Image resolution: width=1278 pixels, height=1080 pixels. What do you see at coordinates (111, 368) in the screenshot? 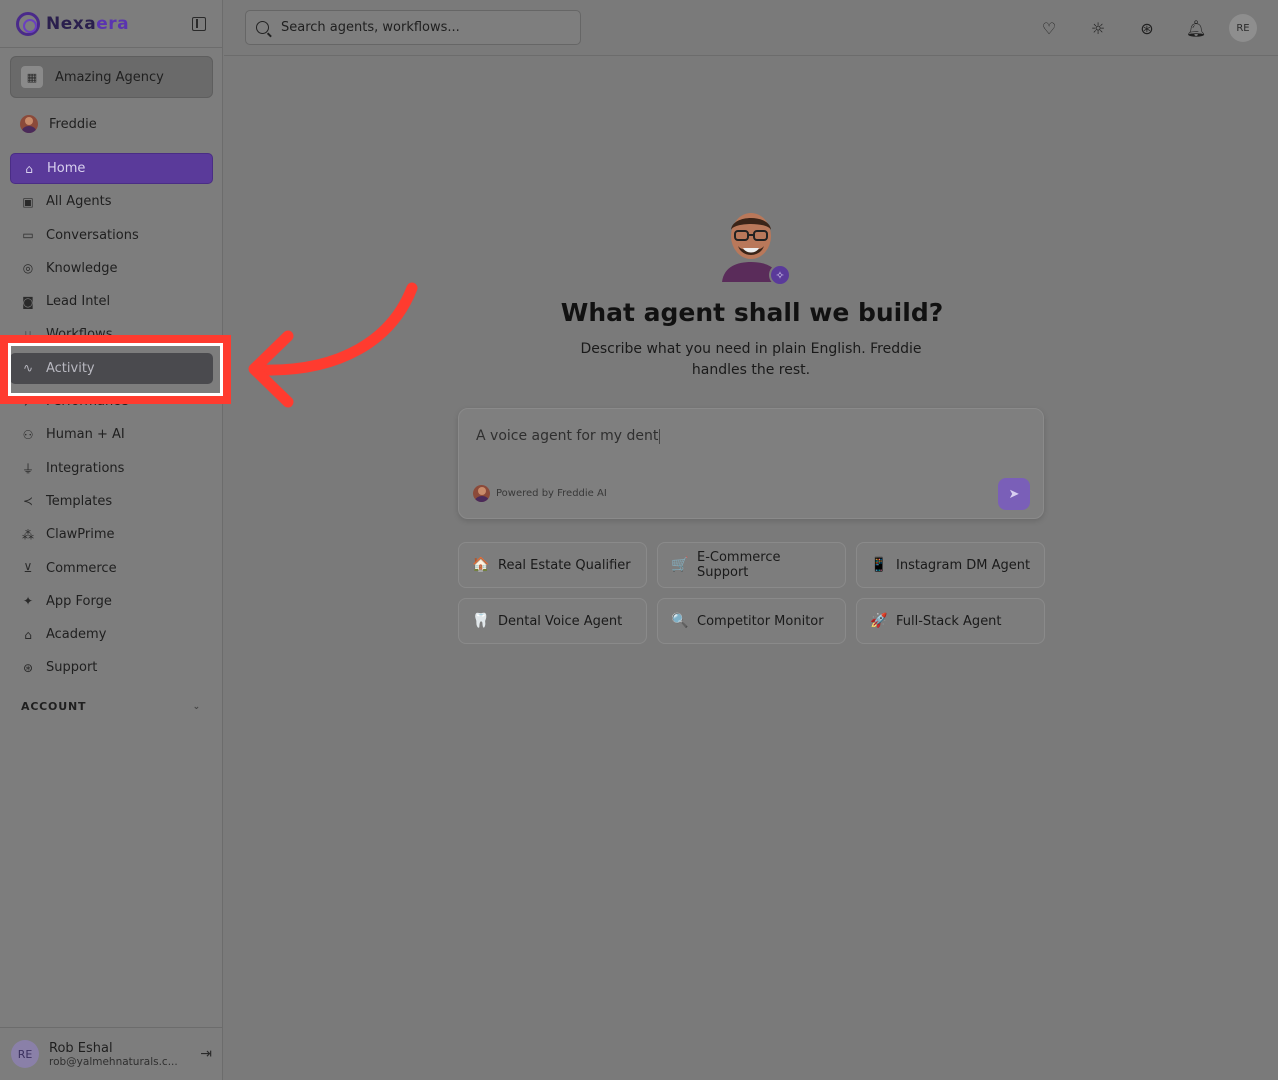
I see `sidebar-item-activity: ∿ Activity` at bounding box center [111, 368].